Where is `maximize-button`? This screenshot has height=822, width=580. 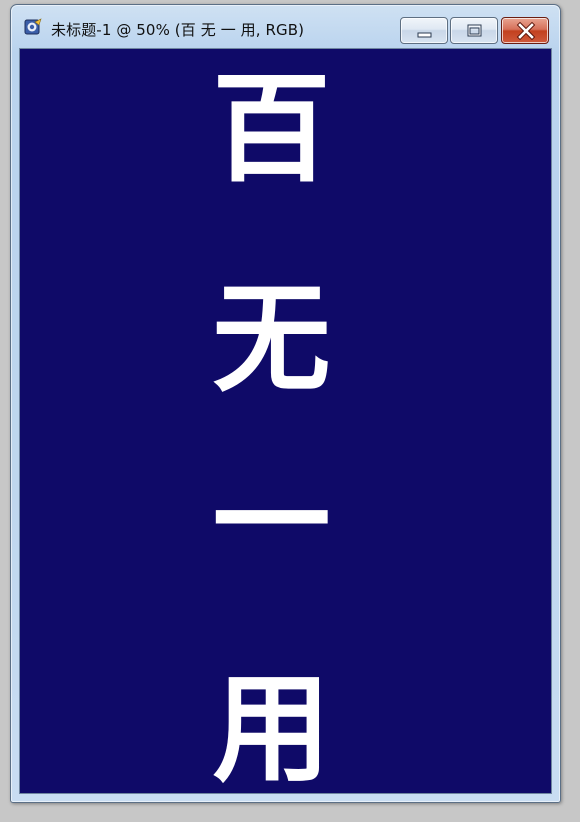 maximize-button is located at coordinates (474, 30).